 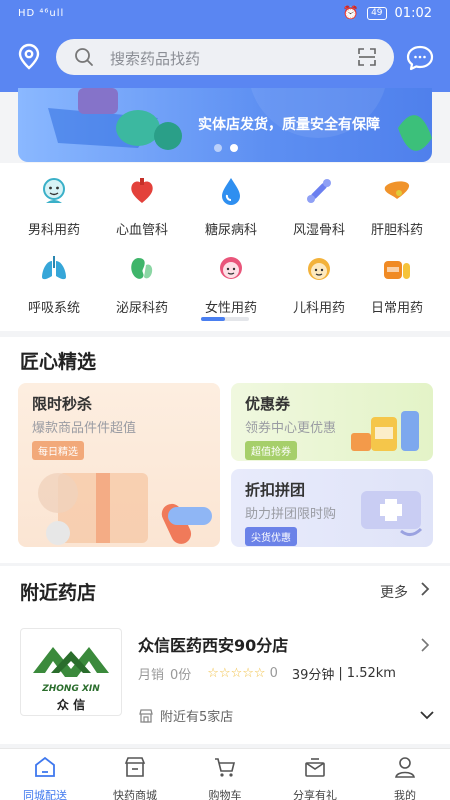 I want to click on category-urology: 泌尿科药, so click(x=142, y=284).